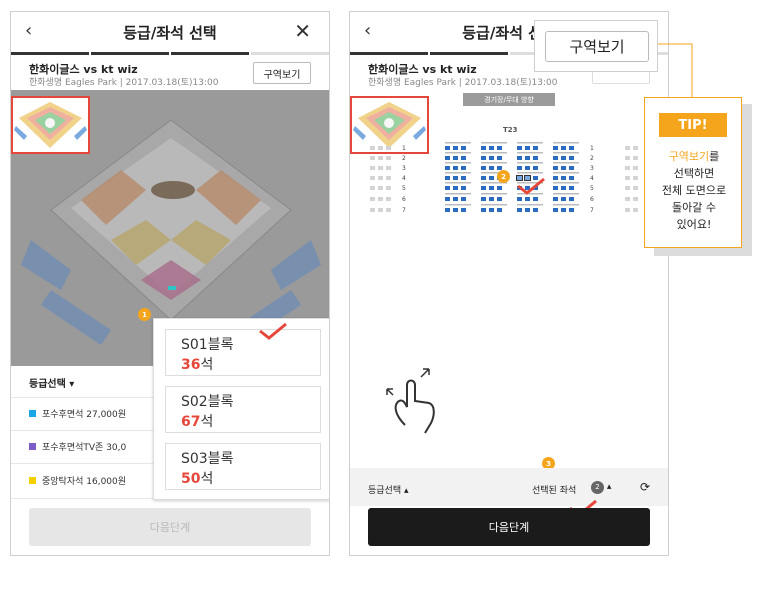 The width and height of the screenshot is (760, 599). I want to click on grade-row-1: 포수후면석 27,000원, so click(77, 413).